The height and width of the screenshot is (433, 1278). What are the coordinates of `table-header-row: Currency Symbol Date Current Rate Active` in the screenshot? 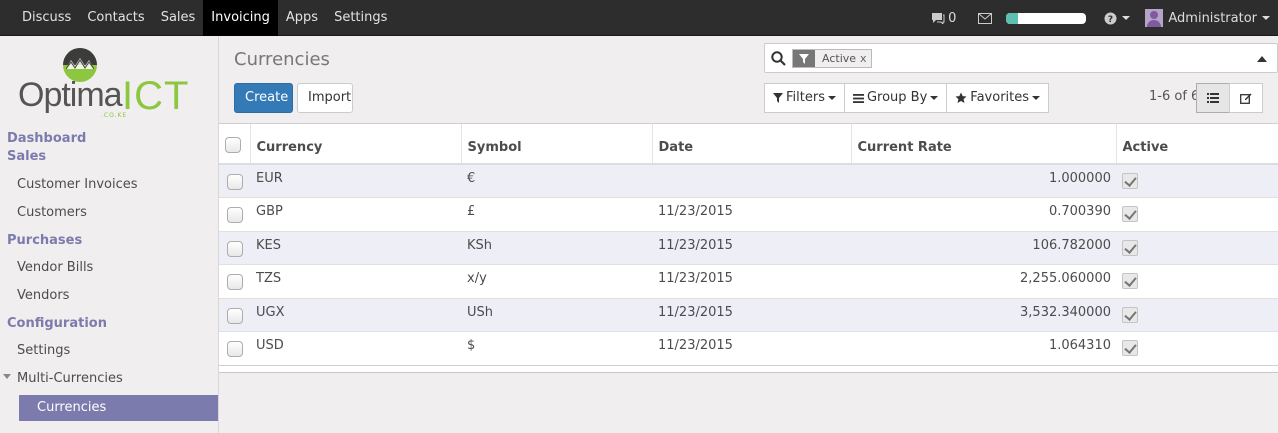 It's located at (748, 144).